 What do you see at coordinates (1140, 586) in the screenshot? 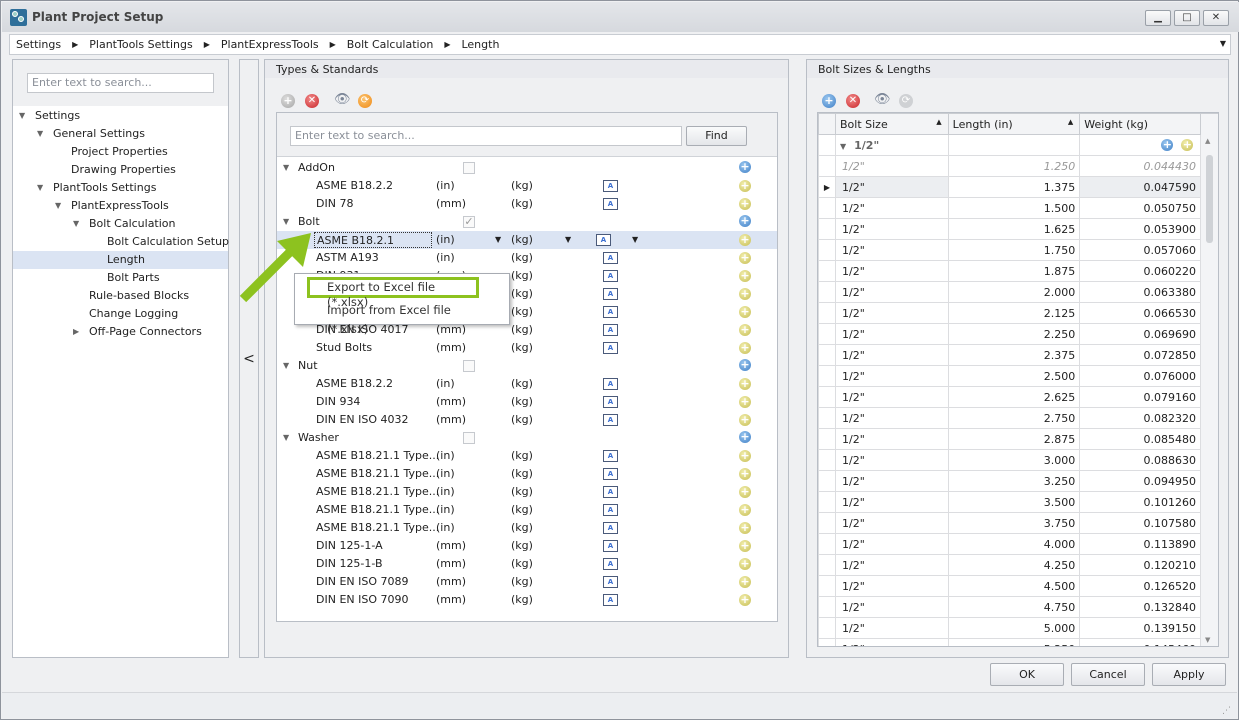
I see `weight-cell: 0.126520` at bounding box center [1140, 586].